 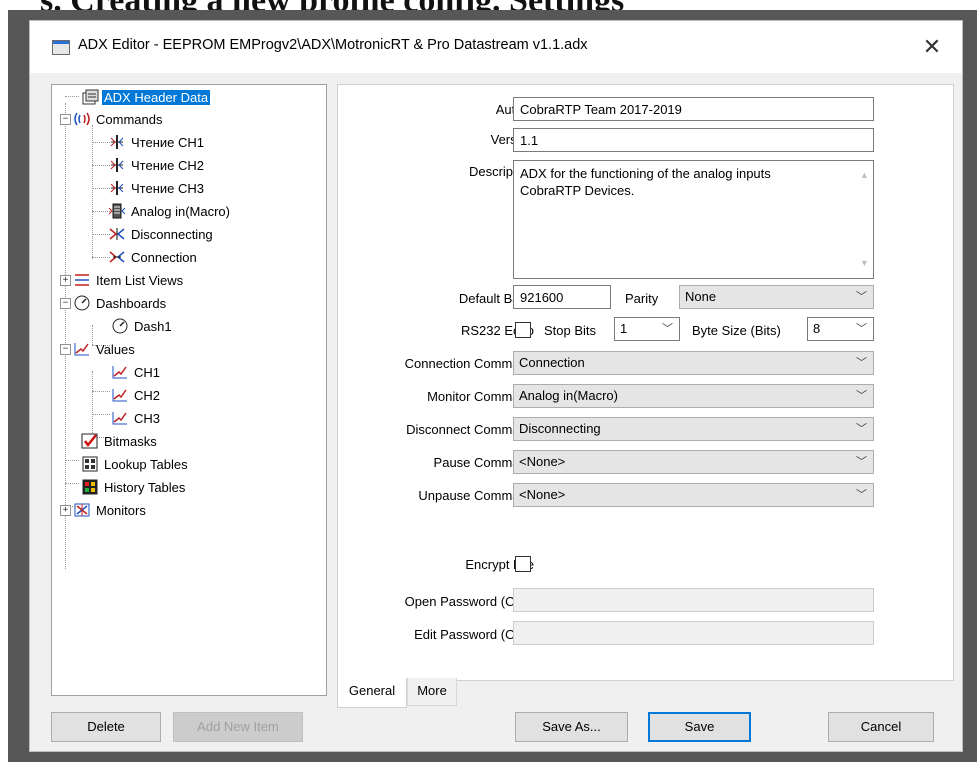 What do you see at coordinates (776, 297) in the screenshot?
I see `parity-select: None ﹀` at bounding box center [776, 297].